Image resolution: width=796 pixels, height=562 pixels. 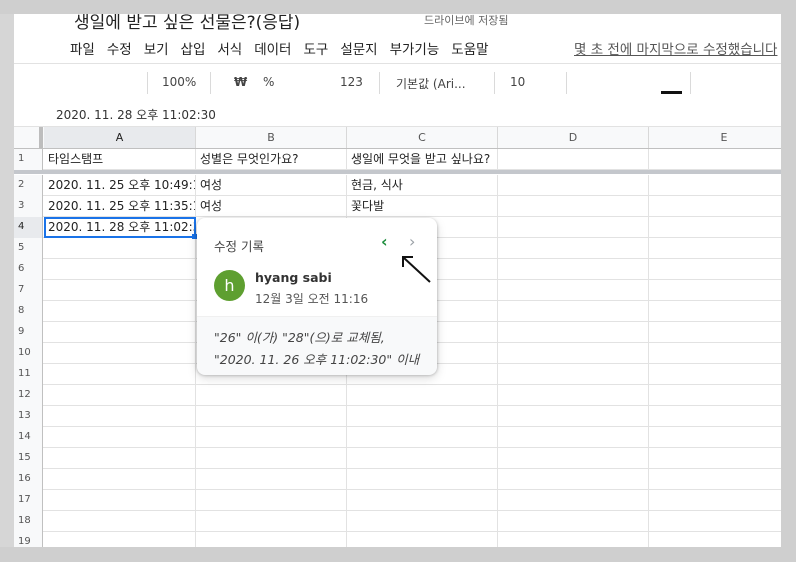 What do you see at coordinates (119, 48) in the screenshot?
I see `menu-edit: 수정` at bounding box center [119, 48].